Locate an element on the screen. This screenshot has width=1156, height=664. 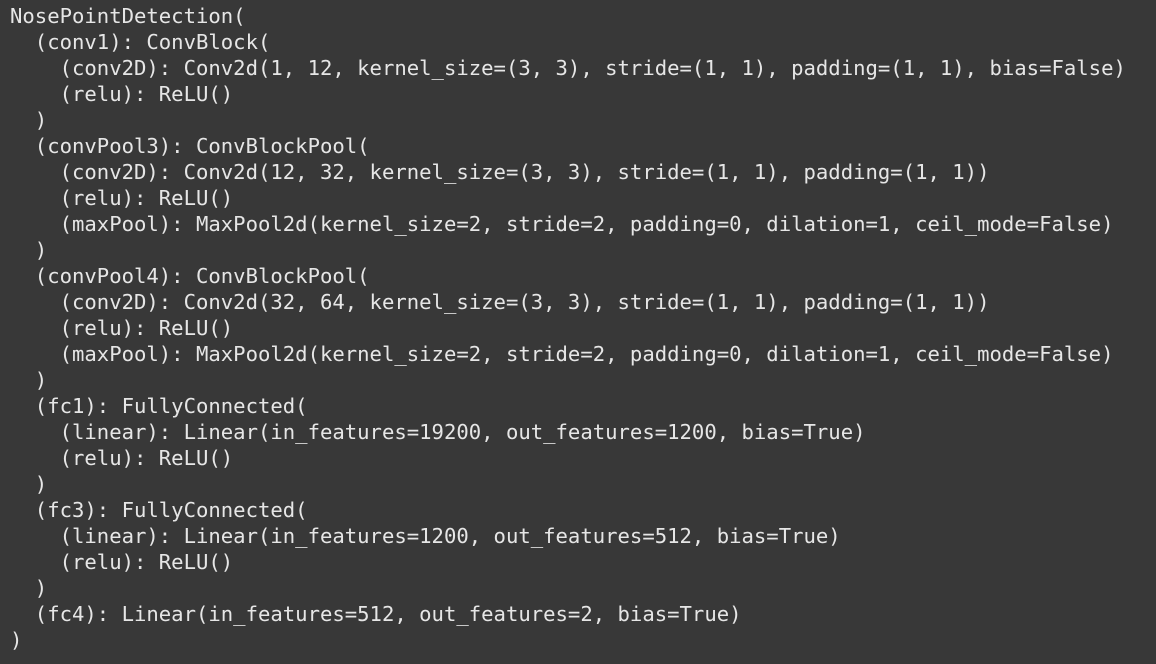
output-line-convpool4-close: ) is located at coordinates (29, 380).